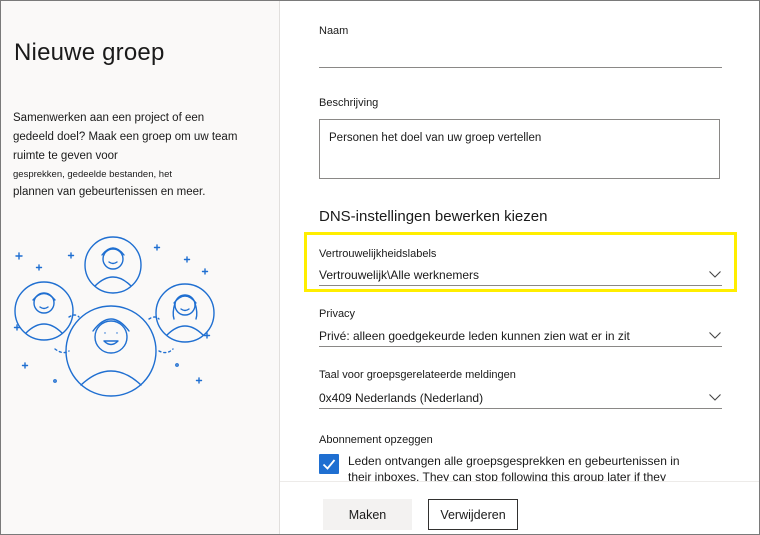  I want to click on sensitivity-value: Vertrouwelijk\Alle werknemers, so click(399, 275).